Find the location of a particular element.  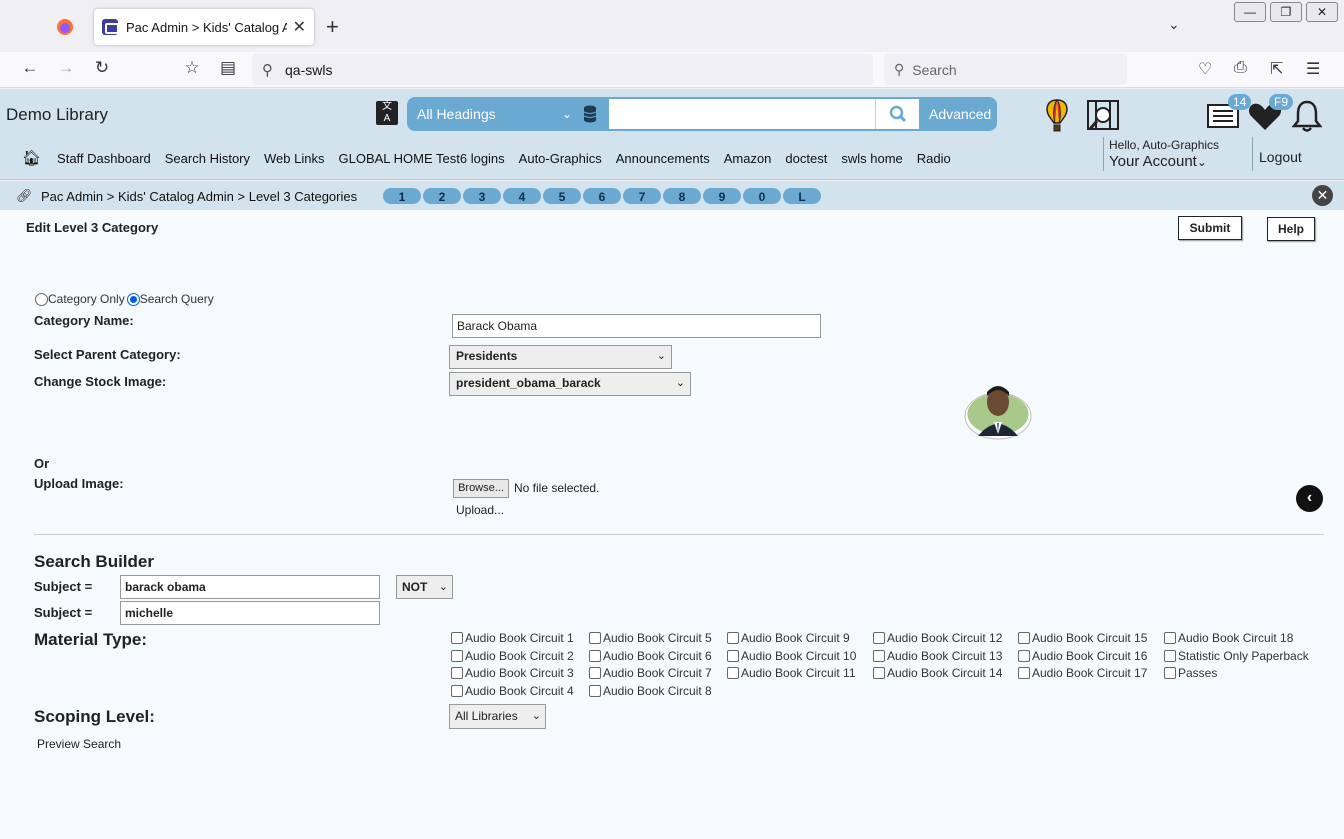

material-type-option: Audio Book Circuit 16 is located at coordinates (1082, 656).